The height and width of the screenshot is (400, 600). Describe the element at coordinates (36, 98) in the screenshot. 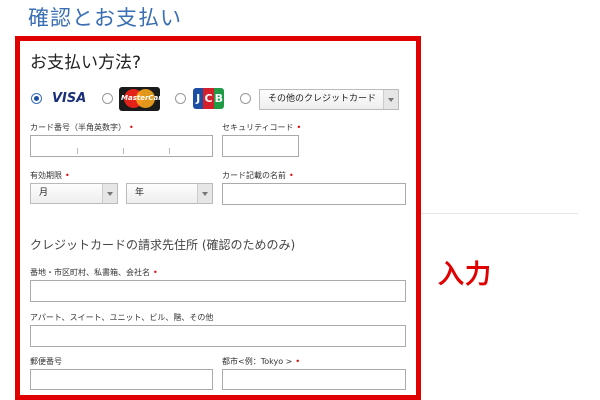

I see `visa-radio` at that location.